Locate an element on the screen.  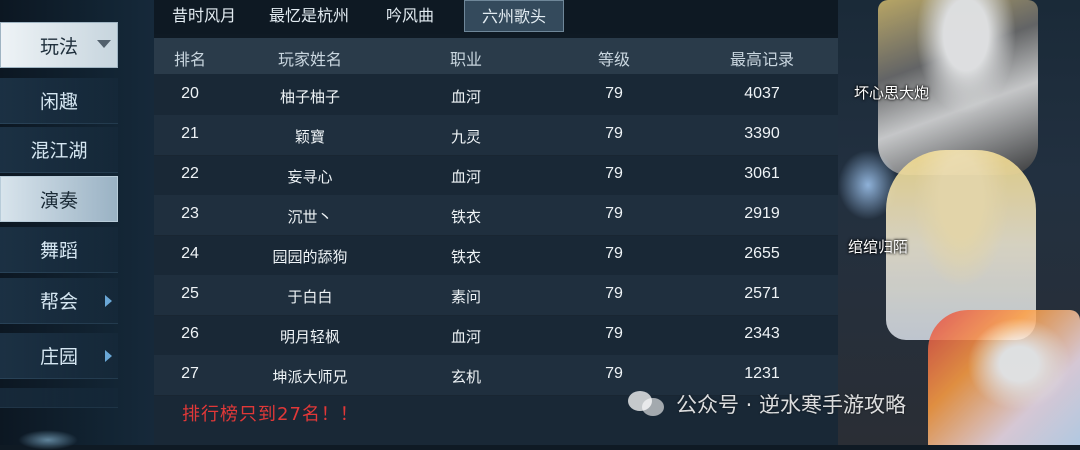
sidebar-item-label: 舞蹈 is located at coordinates (58, 251).